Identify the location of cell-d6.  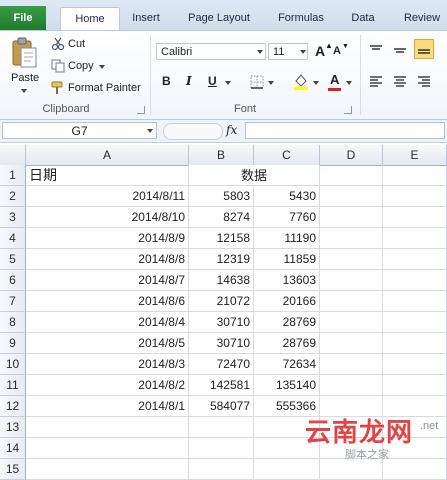
(351, 280).